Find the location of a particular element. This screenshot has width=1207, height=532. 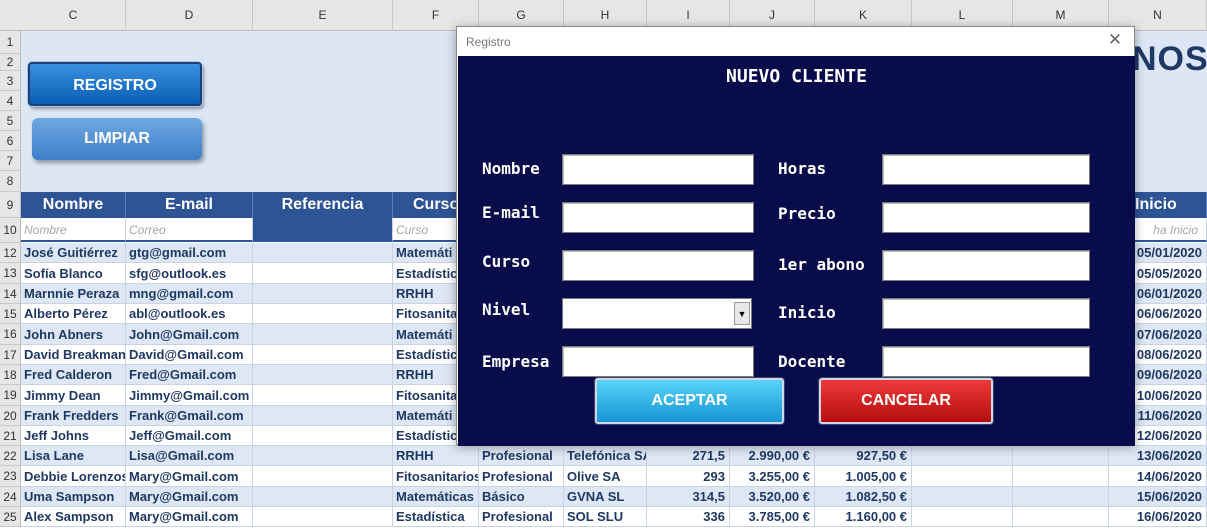

cell-email: mng@gmail.com is located at coordinates (189, 294).